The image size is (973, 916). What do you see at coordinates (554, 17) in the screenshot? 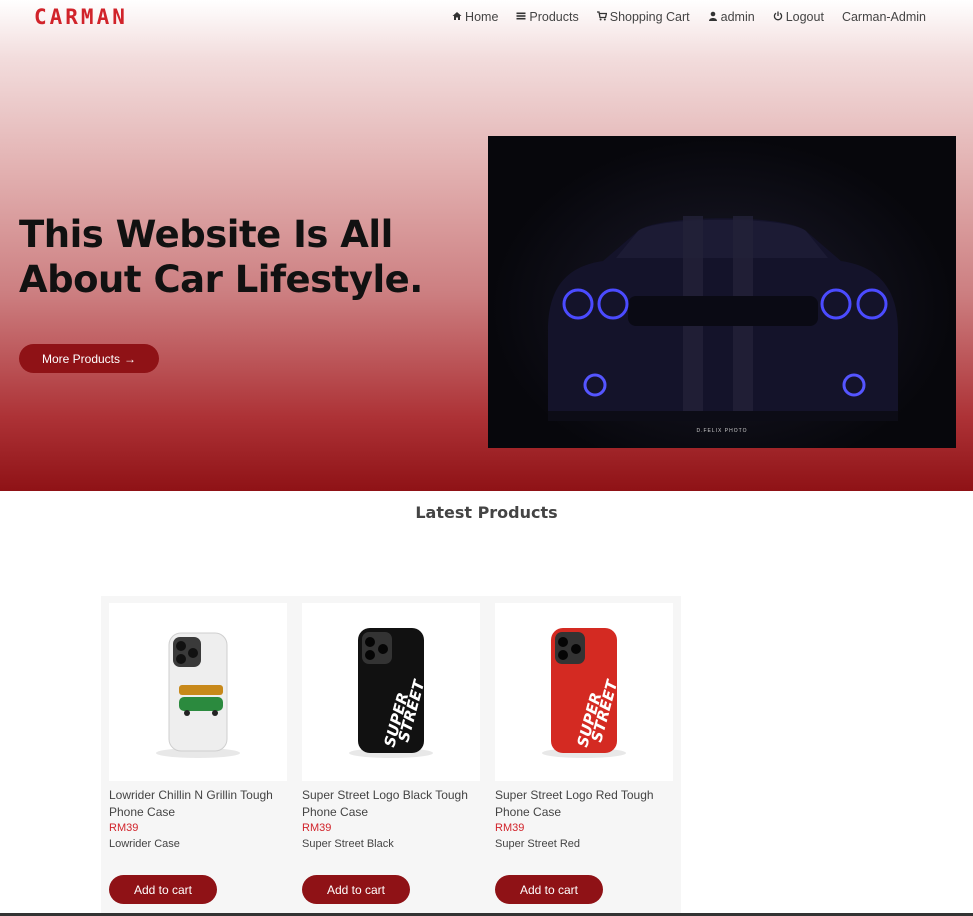
I see `nav-products-label: Products` at bounding box center [554, 17].